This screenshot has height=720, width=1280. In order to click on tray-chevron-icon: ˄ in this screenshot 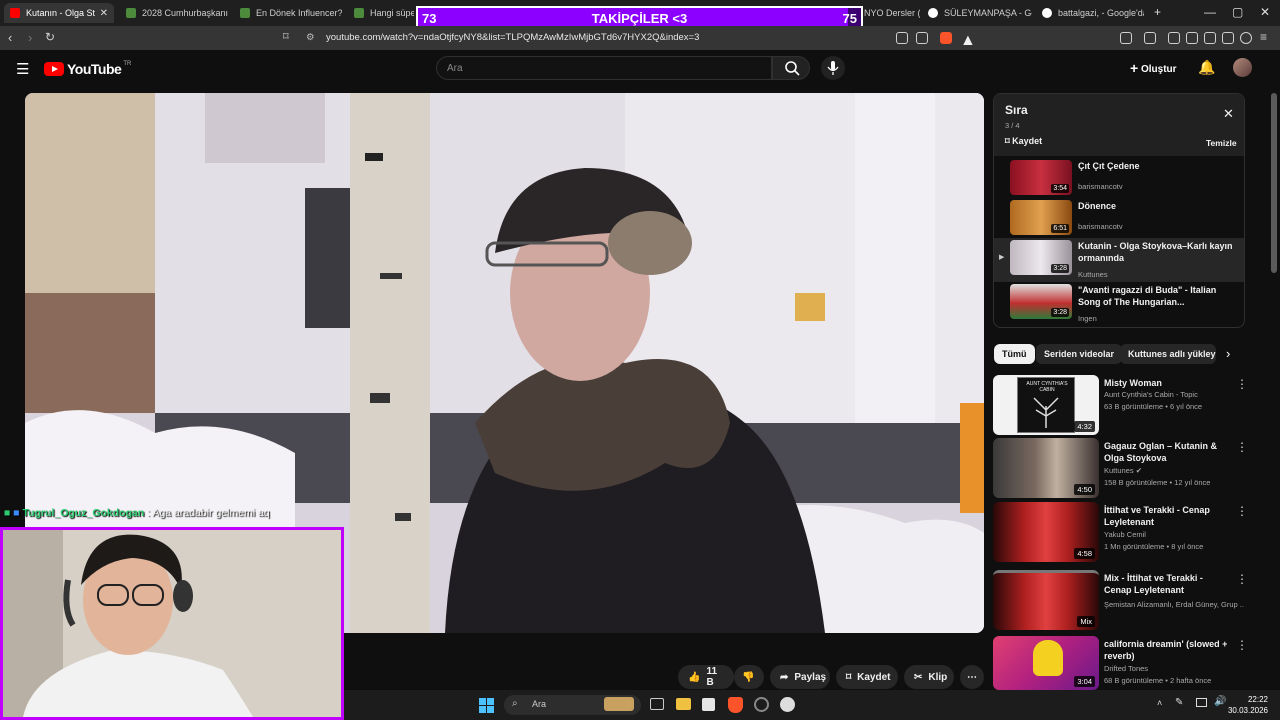, I will do `click(1159, 703)`.